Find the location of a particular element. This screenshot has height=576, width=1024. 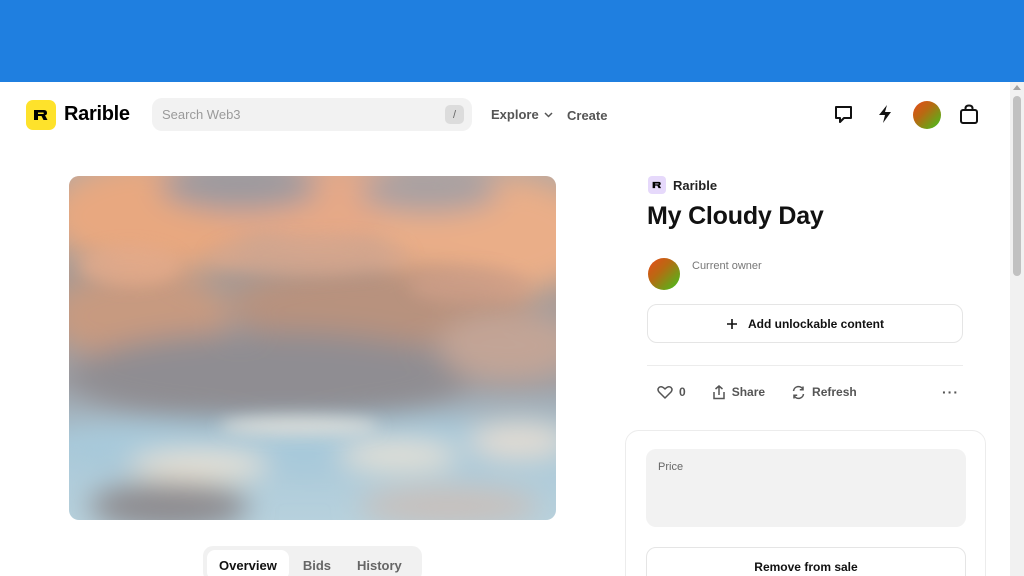

scroll-up-icon is located at coordinates (1017, 87).